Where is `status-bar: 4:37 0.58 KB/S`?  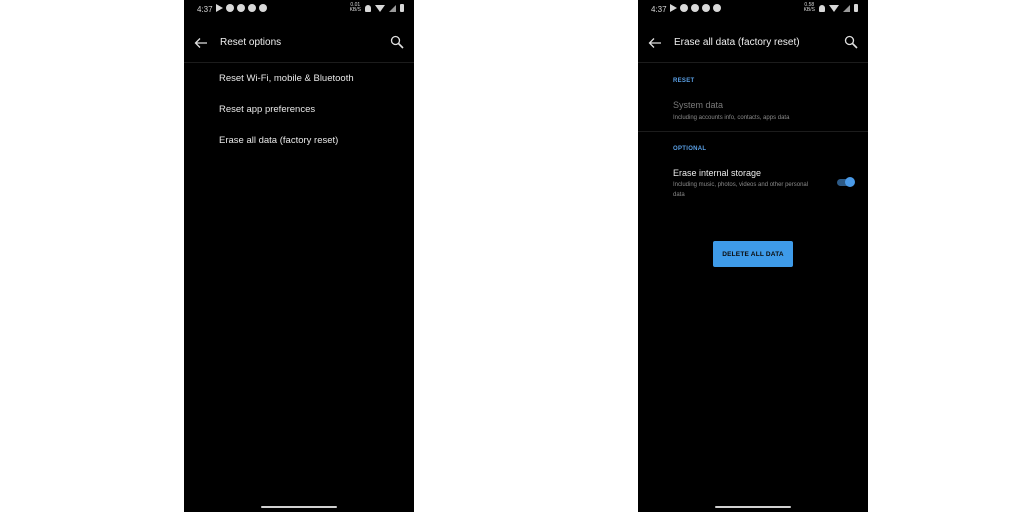 status-bar: 4:37 0.58 KB/S is located at coordinates (753, 10).